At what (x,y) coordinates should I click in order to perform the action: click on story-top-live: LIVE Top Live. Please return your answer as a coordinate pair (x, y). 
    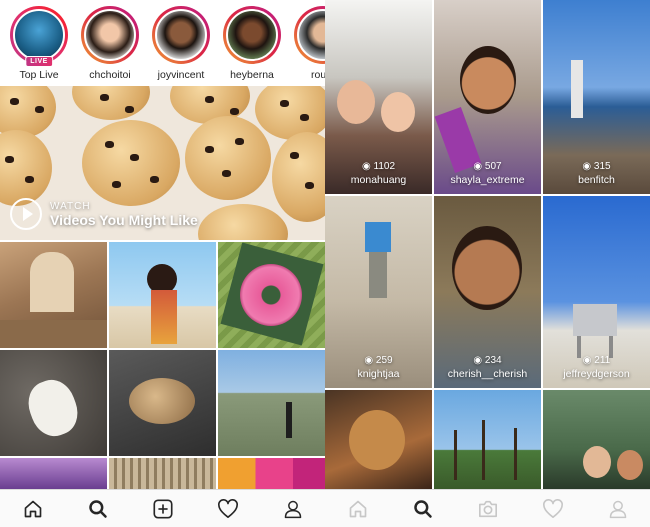
    Looking at the image, I should click on (39, 46).